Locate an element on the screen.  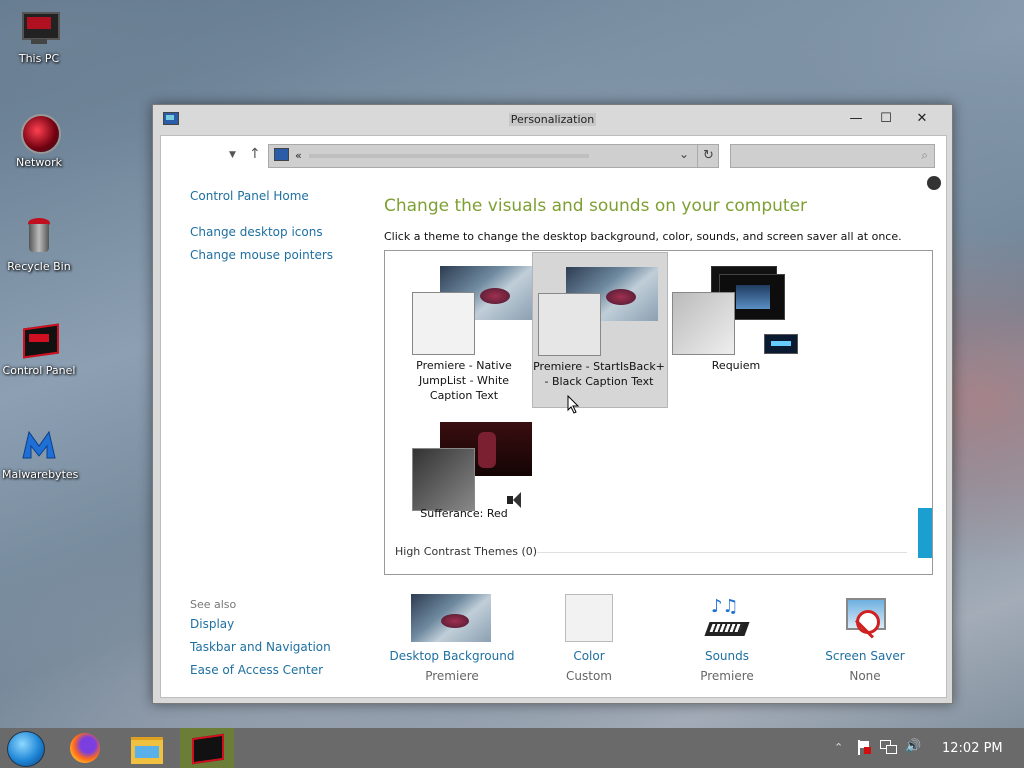
setting-name: Color is located at coordinates (589, 656).